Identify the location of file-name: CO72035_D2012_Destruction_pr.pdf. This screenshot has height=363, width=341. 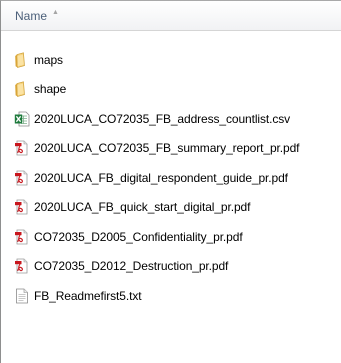
(131, 266).